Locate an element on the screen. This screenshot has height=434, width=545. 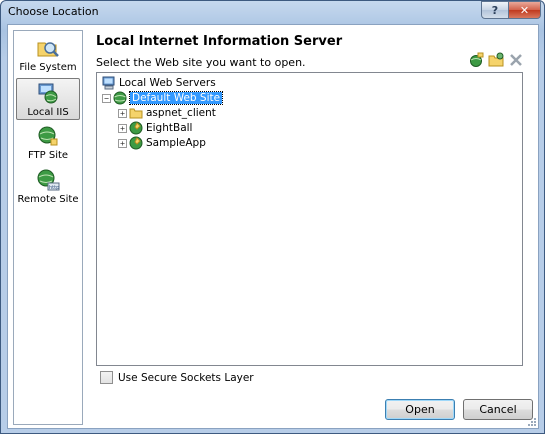
tree-node-label: Default Web Site is located at coordinates (176, 98).